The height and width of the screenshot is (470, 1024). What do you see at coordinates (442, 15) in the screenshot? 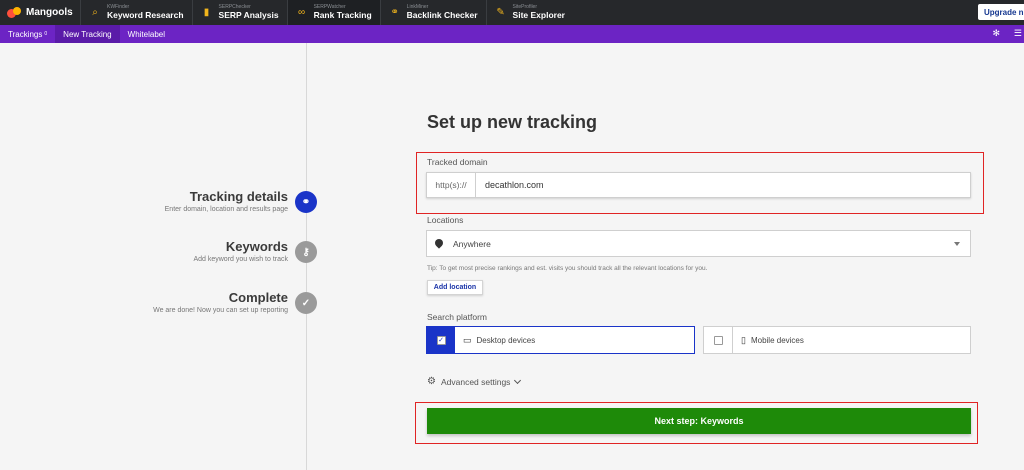
I see `tool-name: Backlink Checker` at bounding box center [442, 15].